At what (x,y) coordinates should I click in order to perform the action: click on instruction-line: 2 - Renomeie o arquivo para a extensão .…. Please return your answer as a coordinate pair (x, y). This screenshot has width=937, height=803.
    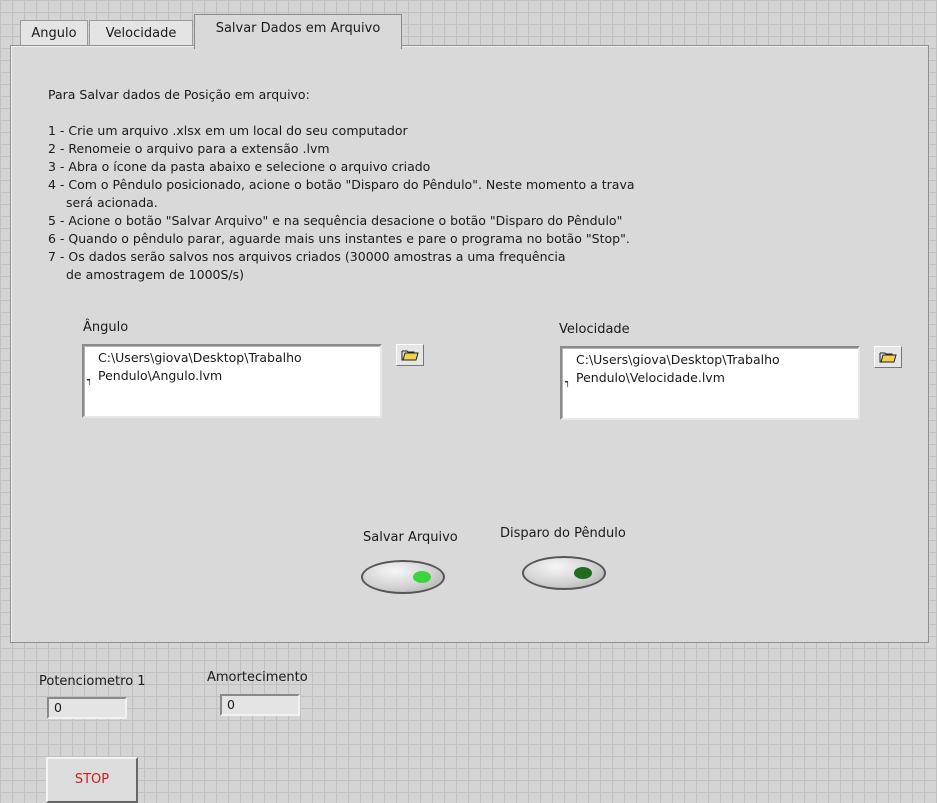
    Looking at the image, I should click on (189, 148).